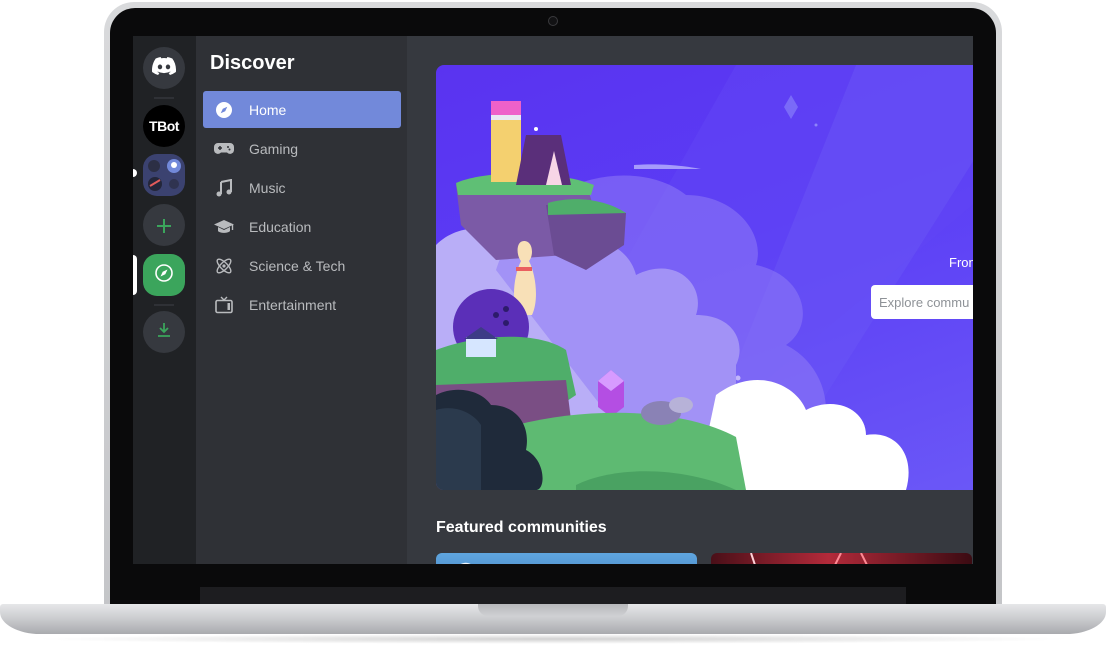  What do you see at coordinates (293, 304) in the screenshot?
I see `nav-item-label: Entertainment` at bounding box center [293, 304].